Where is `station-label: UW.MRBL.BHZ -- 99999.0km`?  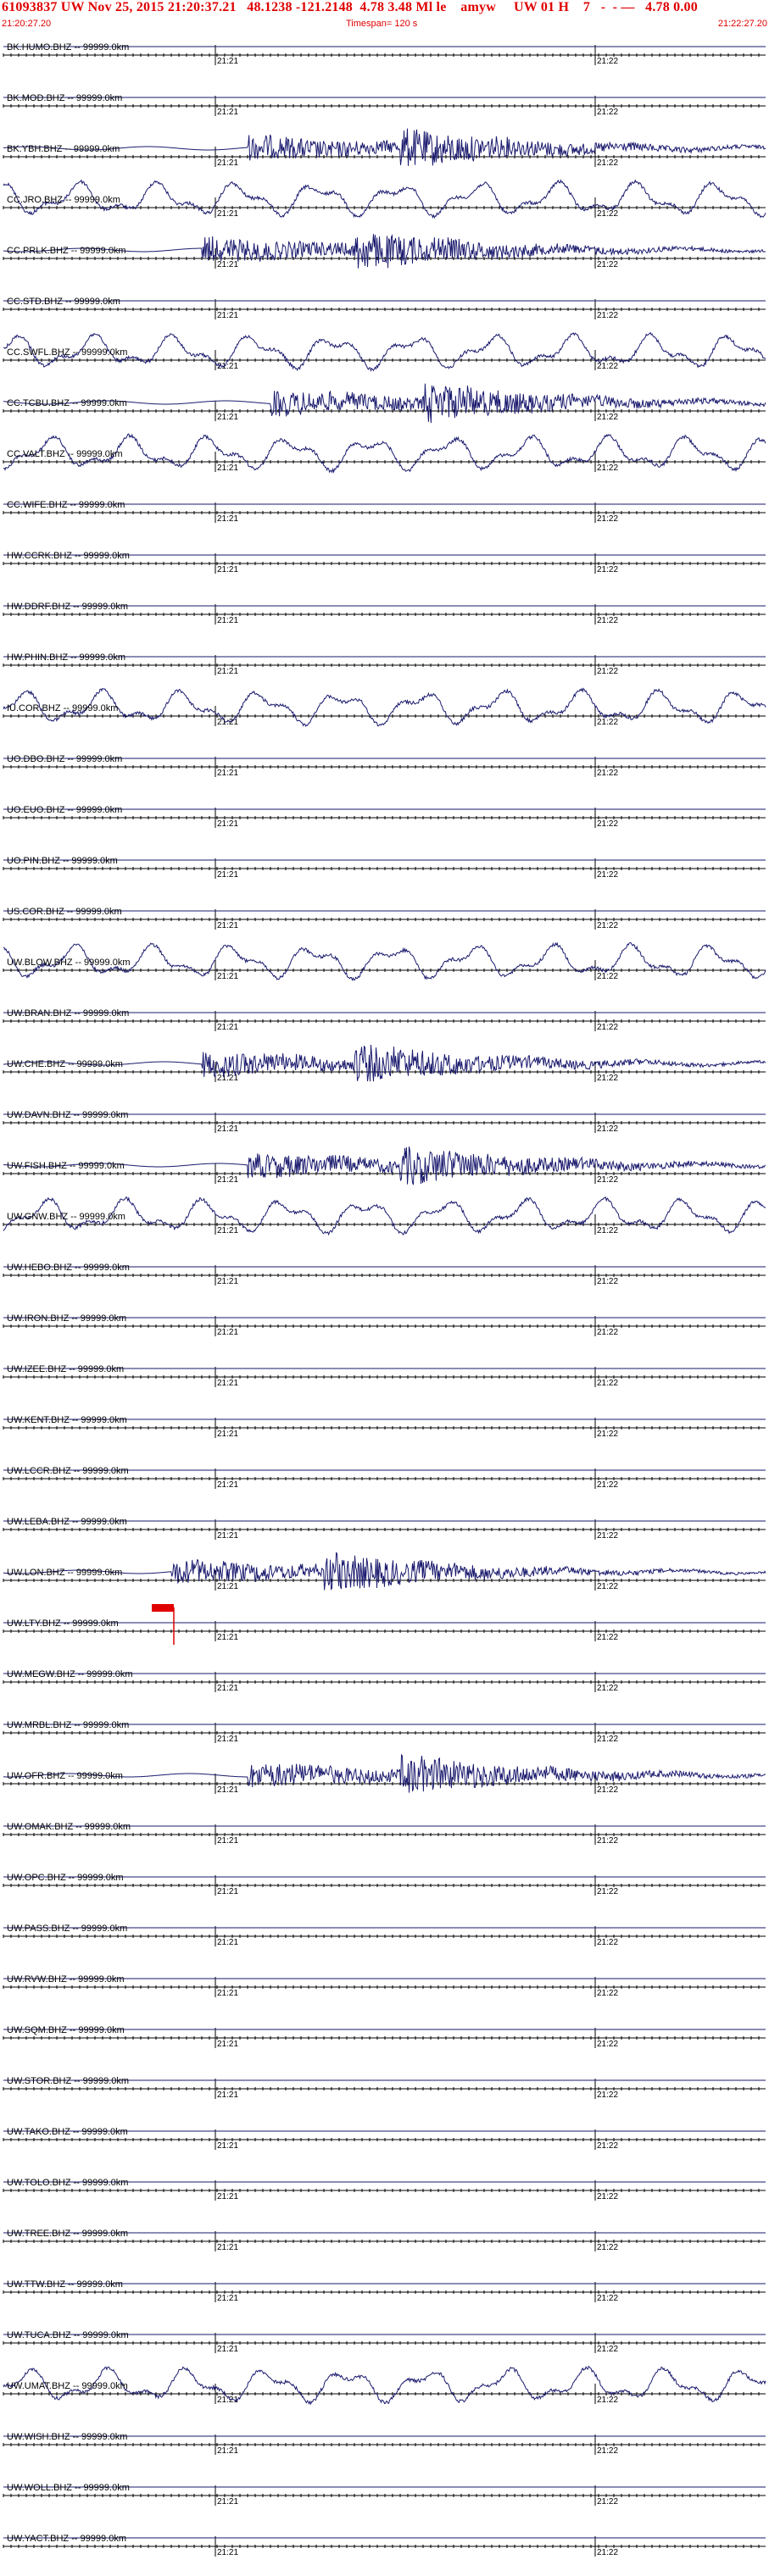 station-label: UW.MRBL.BHZ -- 99999.0km is located at coordinates (68, 1725).